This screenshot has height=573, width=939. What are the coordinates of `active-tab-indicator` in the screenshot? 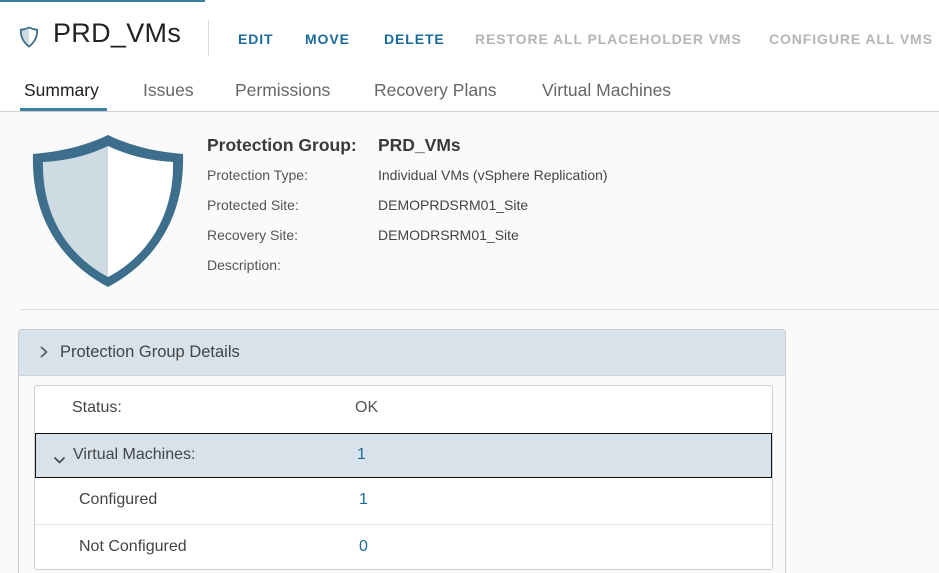 It's located at (63, 109).